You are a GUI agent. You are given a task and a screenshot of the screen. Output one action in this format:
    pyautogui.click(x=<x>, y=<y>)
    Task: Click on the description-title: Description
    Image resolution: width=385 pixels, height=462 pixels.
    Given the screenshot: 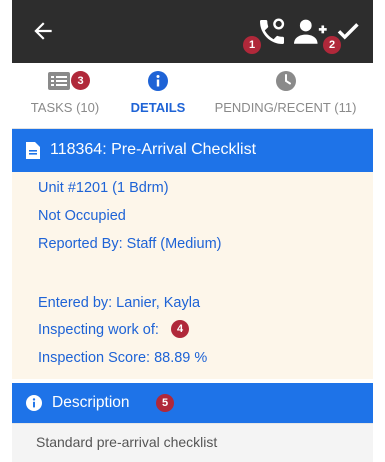 What is the action you would take?
    pyautogui.click(x=91, y=402)
    